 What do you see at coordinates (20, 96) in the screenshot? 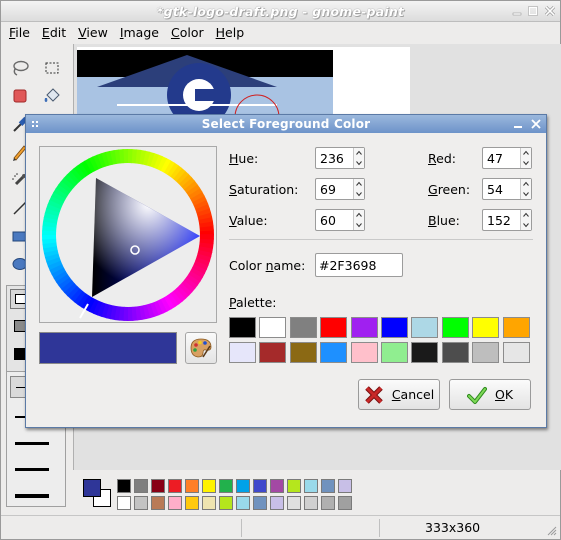
I see `eraser-icon` at bounding box center [20, 96].